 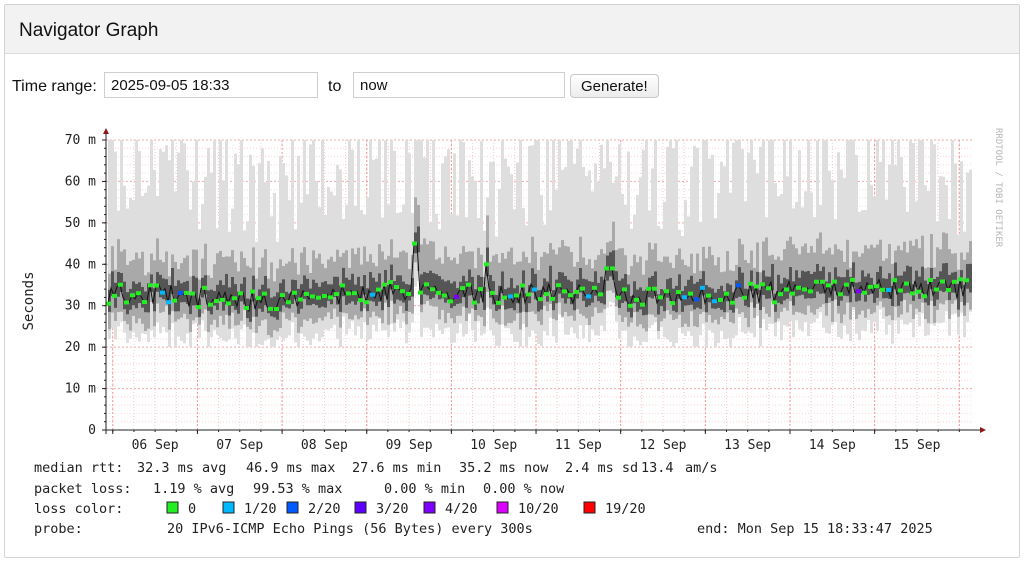 I want to click on packet-loss-avg: 1.19 % avg, so click(x=193, y=489).